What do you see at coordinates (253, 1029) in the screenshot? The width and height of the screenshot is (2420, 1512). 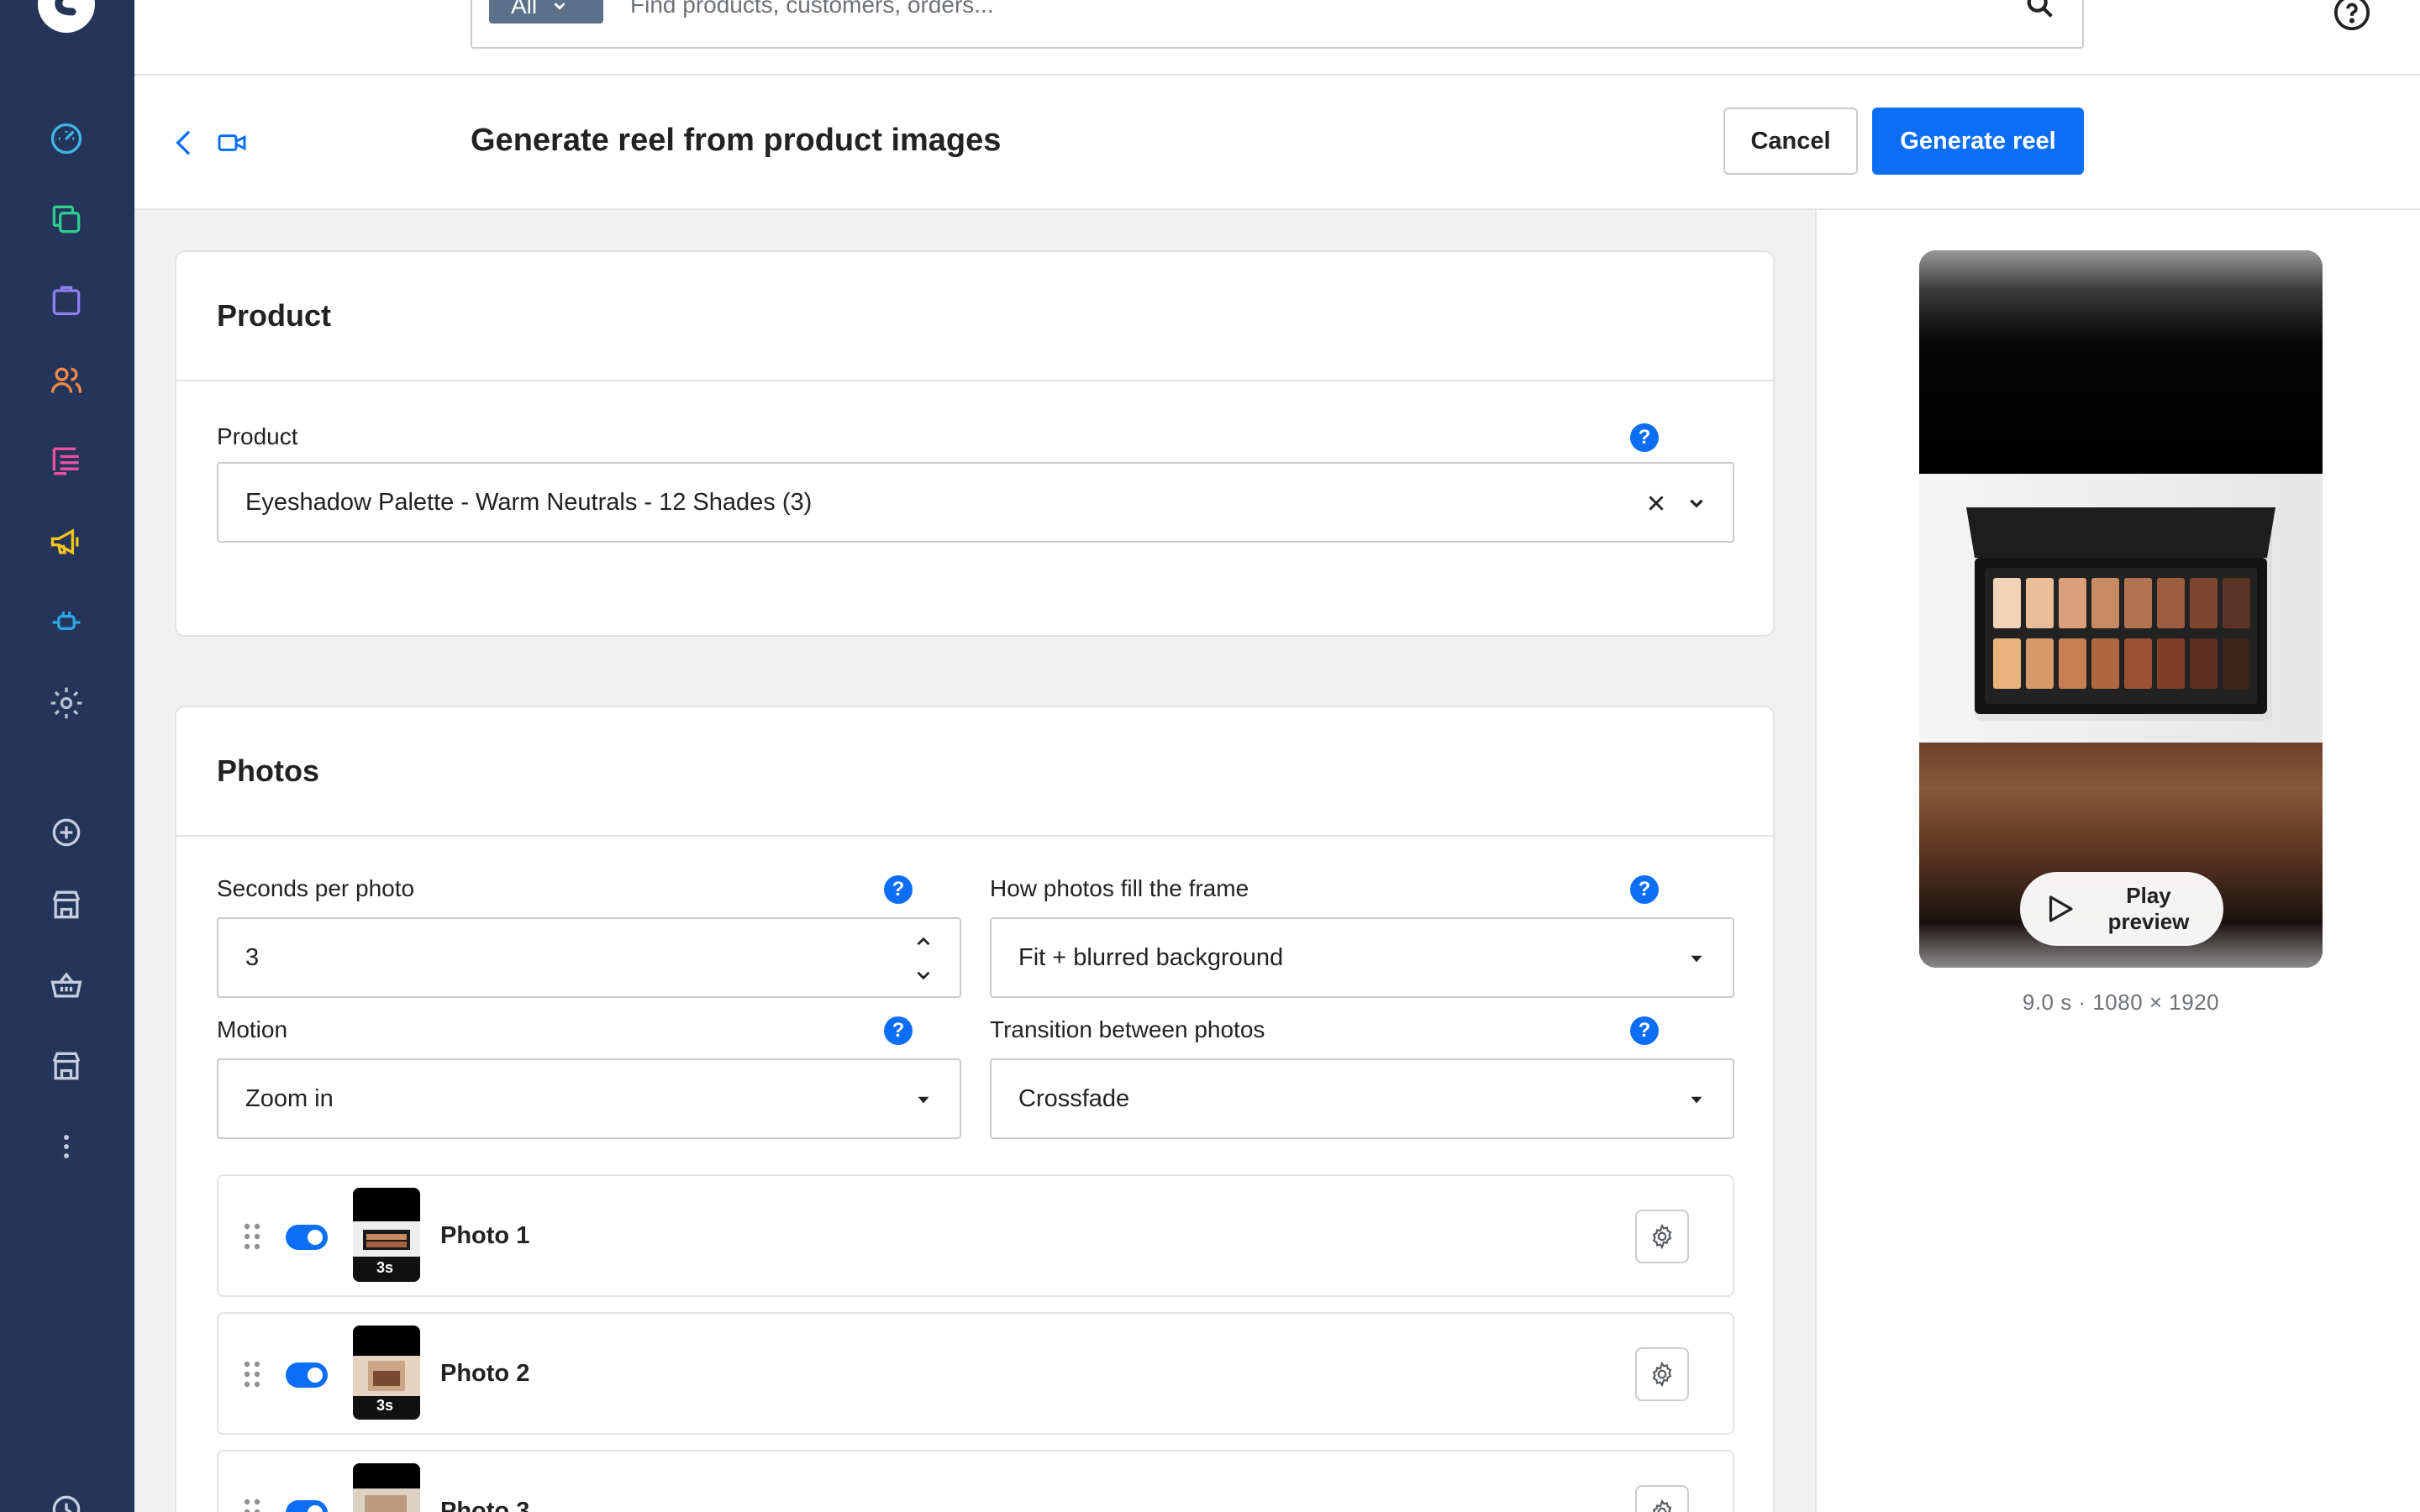 I see `motion-label: Motion` at bounding box center [253, 1029].